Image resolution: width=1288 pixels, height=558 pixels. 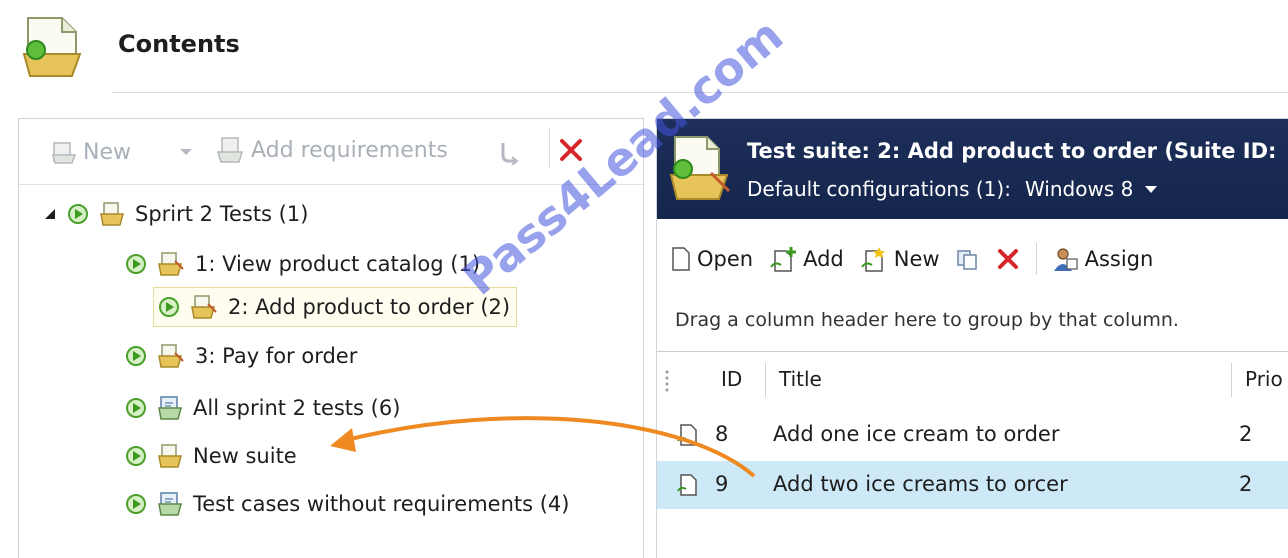 I want to click on link-icon, so click(x=510, y=154).